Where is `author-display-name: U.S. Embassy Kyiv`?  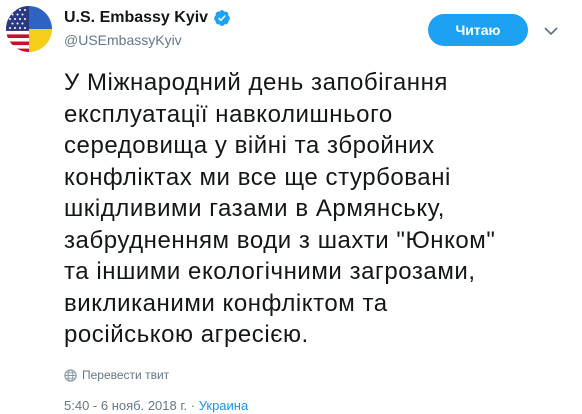
author-display-name: U.S. Embassy Kyiv is located at coordinates (136, 18).